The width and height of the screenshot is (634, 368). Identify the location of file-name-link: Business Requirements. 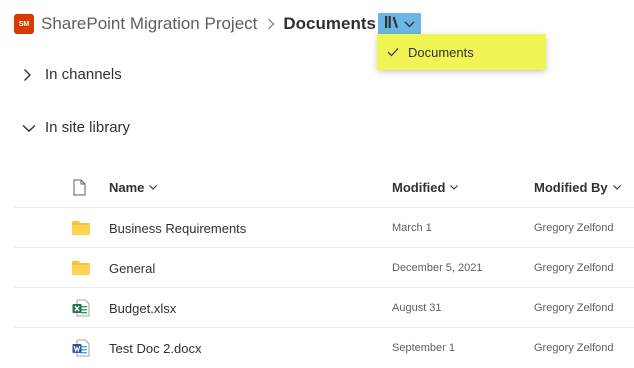
(177, 228).